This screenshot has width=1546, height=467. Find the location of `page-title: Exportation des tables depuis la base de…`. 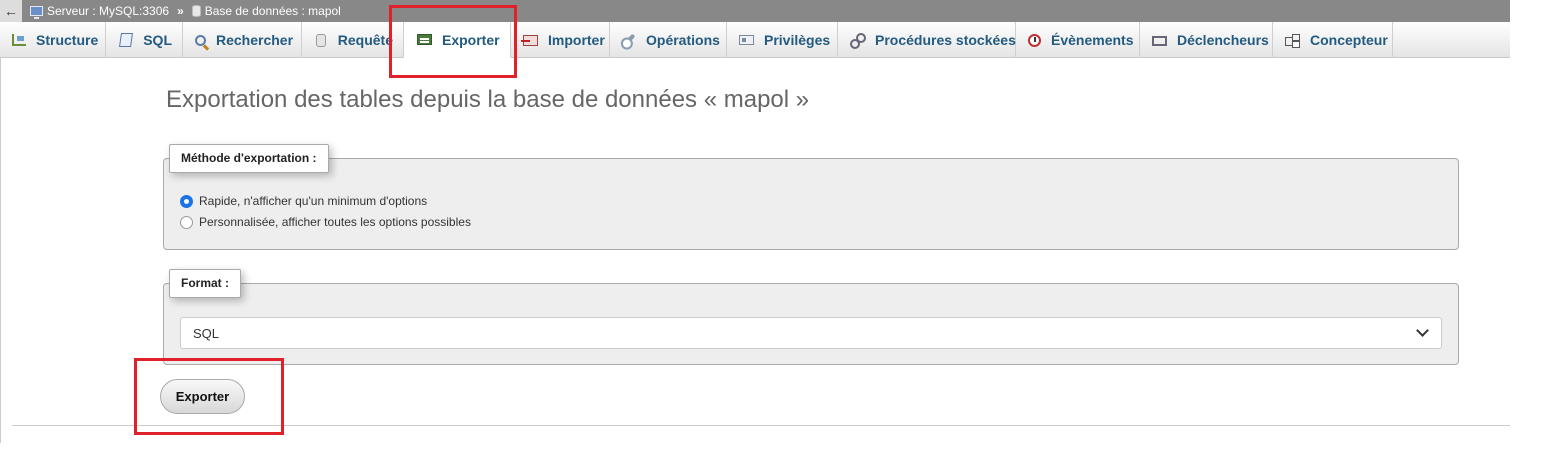

page-title: Exportation des tables depuis la base de… is located at coordinates (488, 99).